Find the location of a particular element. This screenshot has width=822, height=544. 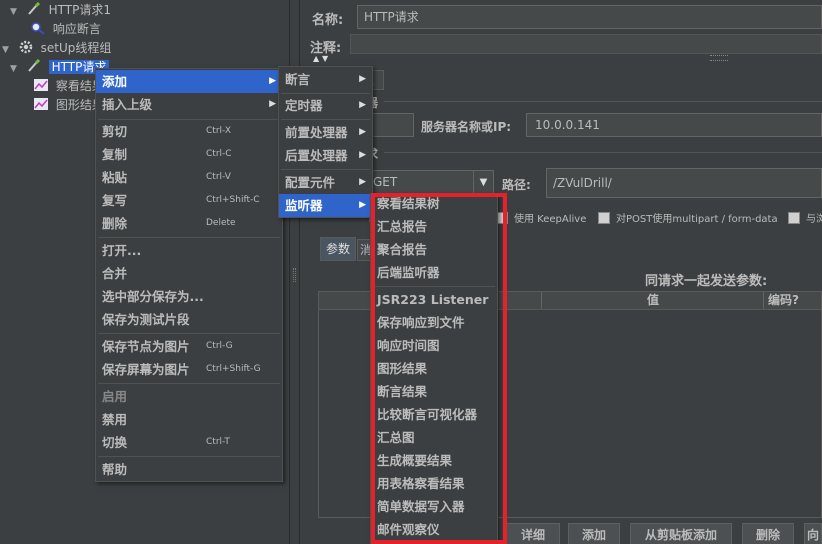

menu-item-help: 帮助 is located at coordinates (189, 469).